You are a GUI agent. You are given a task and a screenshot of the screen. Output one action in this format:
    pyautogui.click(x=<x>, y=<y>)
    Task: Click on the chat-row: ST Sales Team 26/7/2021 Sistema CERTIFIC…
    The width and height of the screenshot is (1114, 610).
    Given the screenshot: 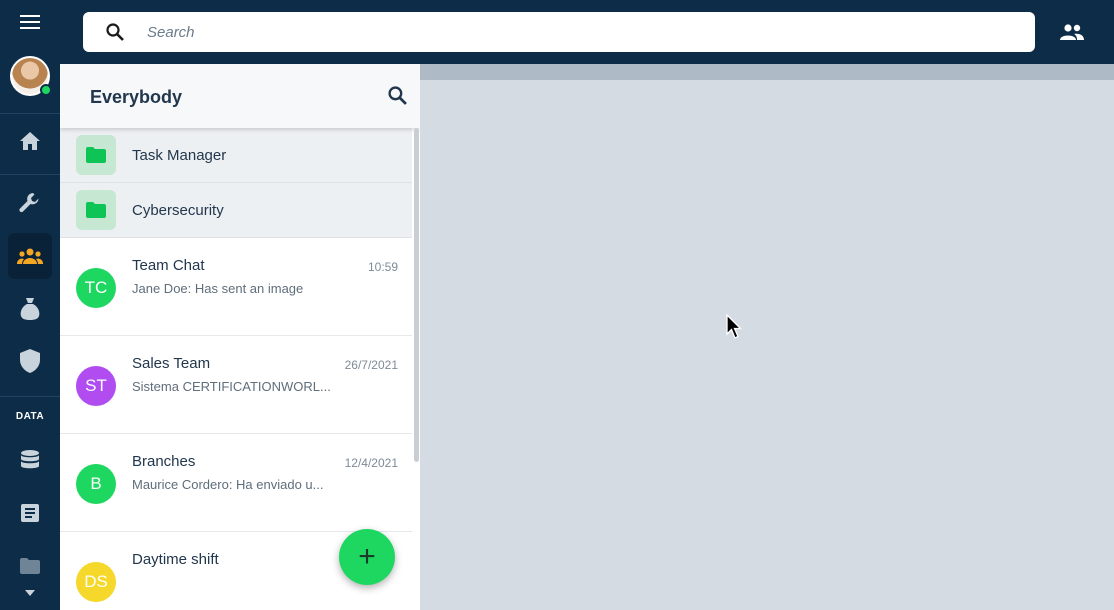 What is the action you would take?
    pyautogui.click(x=236, y=385)
    